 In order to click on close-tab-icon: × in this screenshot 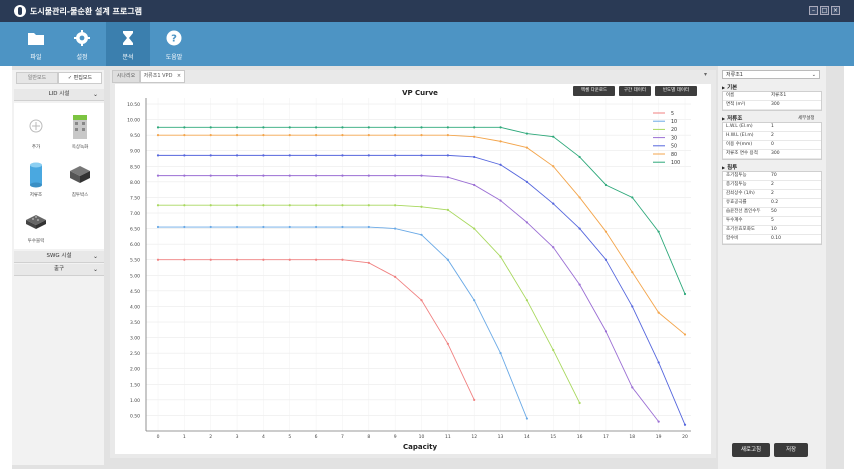, I will do `click(179, 76)`.